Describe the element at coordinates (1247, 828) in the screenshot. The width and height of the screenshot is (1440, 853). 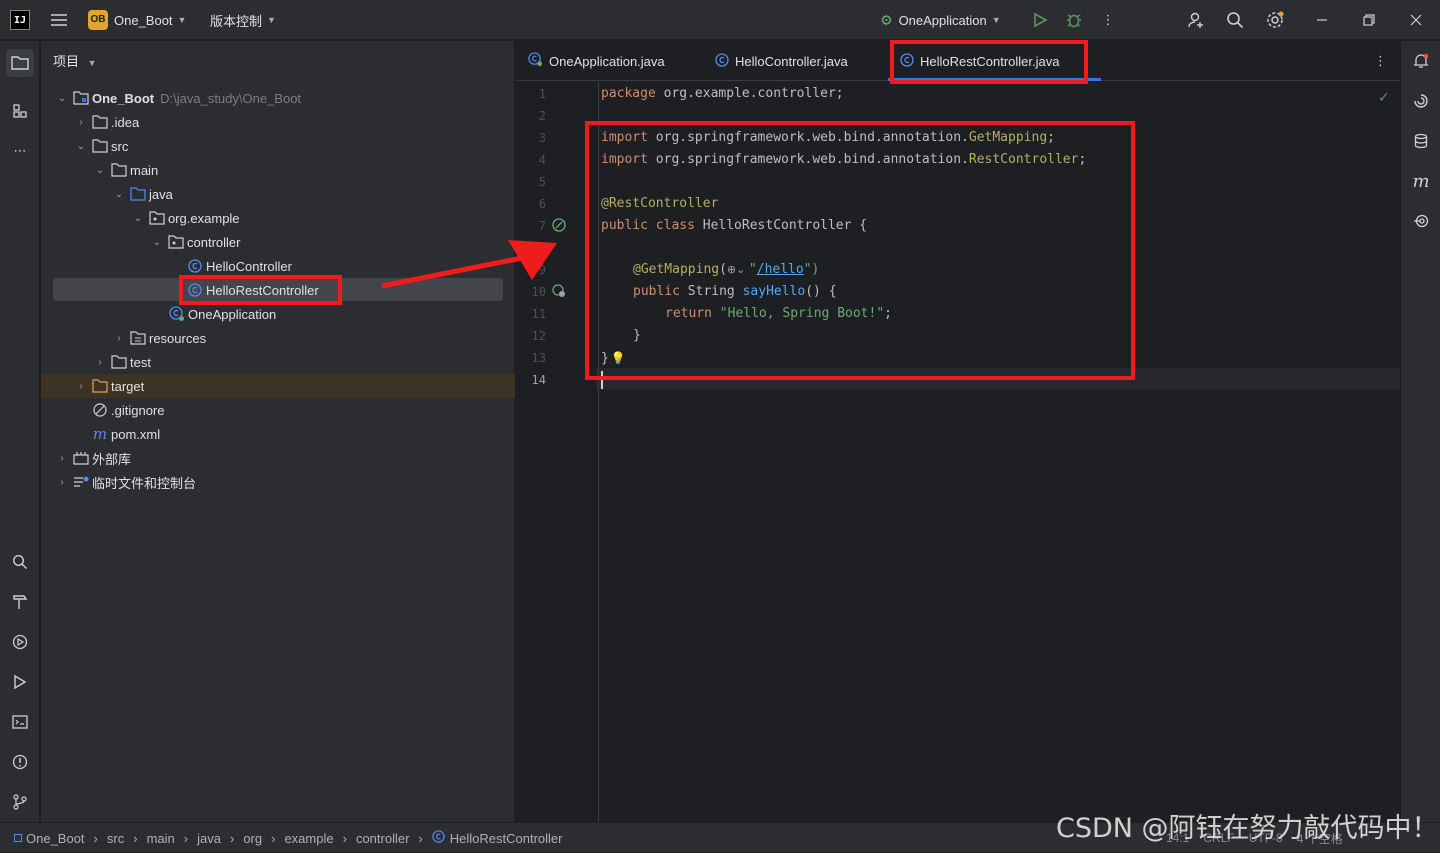
I see `watermark-text: CSDN @阿钰在努力敲代码中！` at that location.